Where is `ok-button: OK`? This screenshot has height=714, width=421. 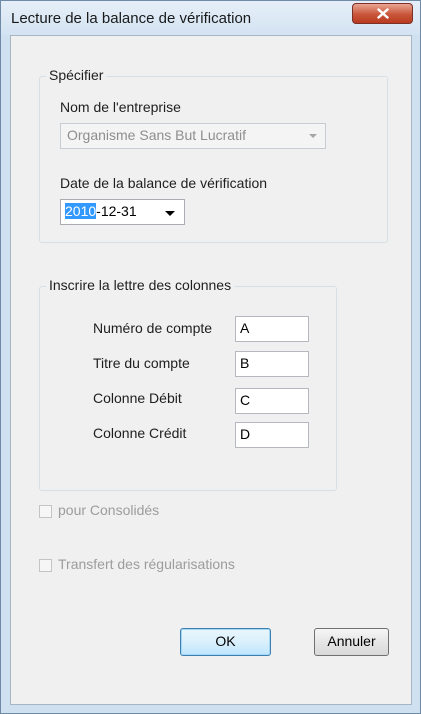 ok-button: OK is located at coordinates (225, 642).